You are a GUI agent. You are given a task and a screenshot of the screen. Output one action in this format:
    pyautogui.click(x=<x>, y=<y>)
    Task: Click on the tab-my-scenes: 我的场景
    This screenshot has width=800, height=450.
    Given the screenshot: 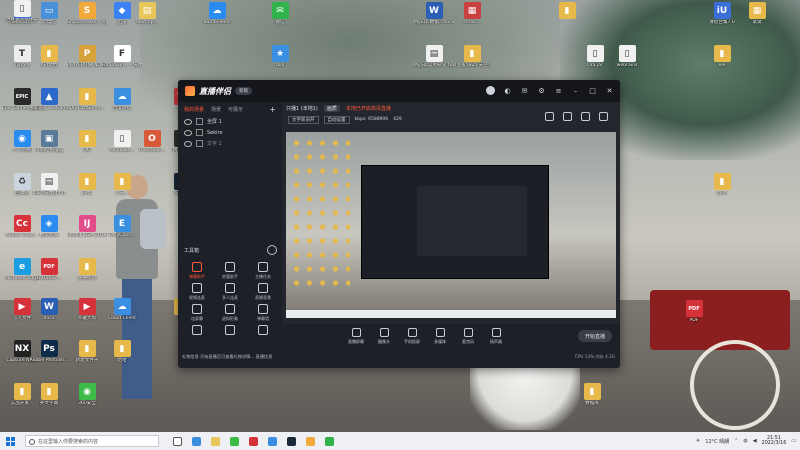 What is the action you would take?
    pyautogui.click(x=194, y=109)
    